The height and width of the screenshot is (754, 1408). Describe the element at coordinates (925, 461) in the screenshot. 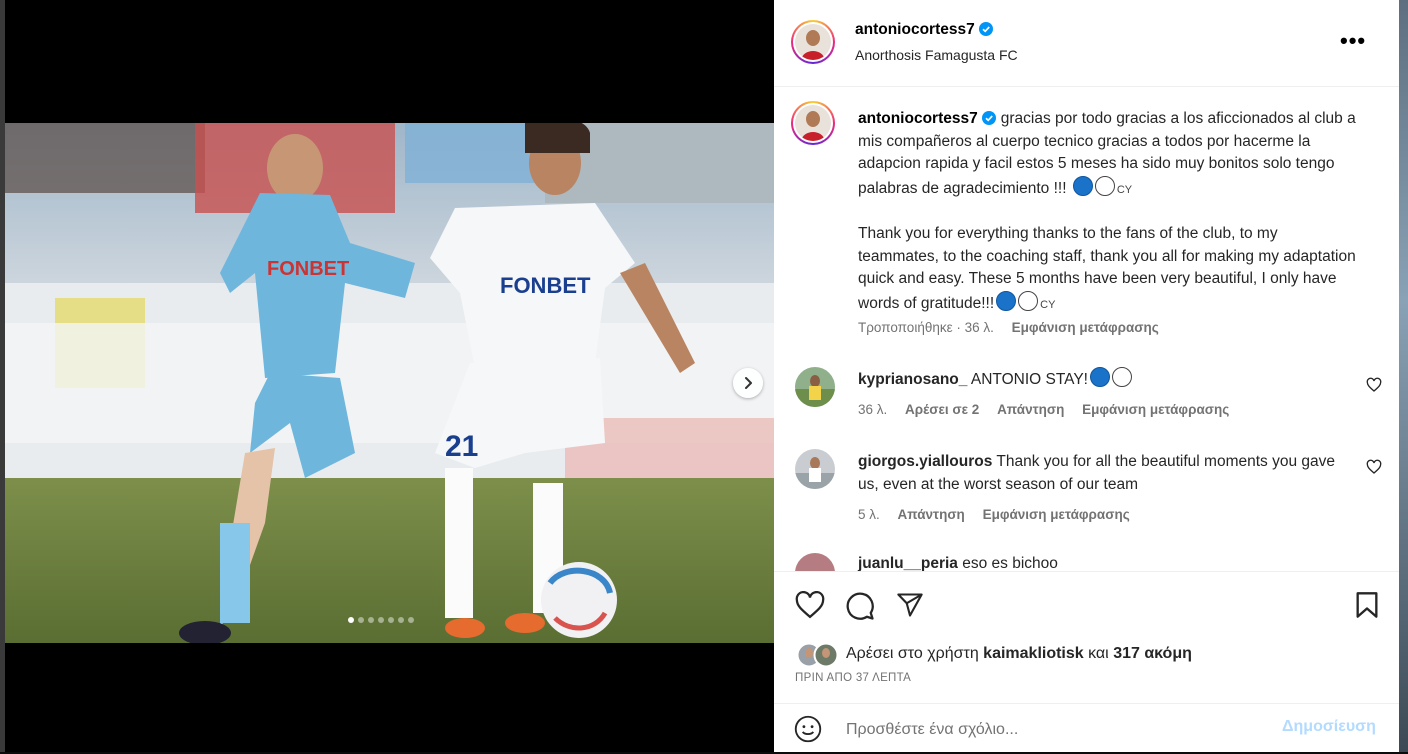

I see `comment-username: giorgos.yiallouros` at that location.